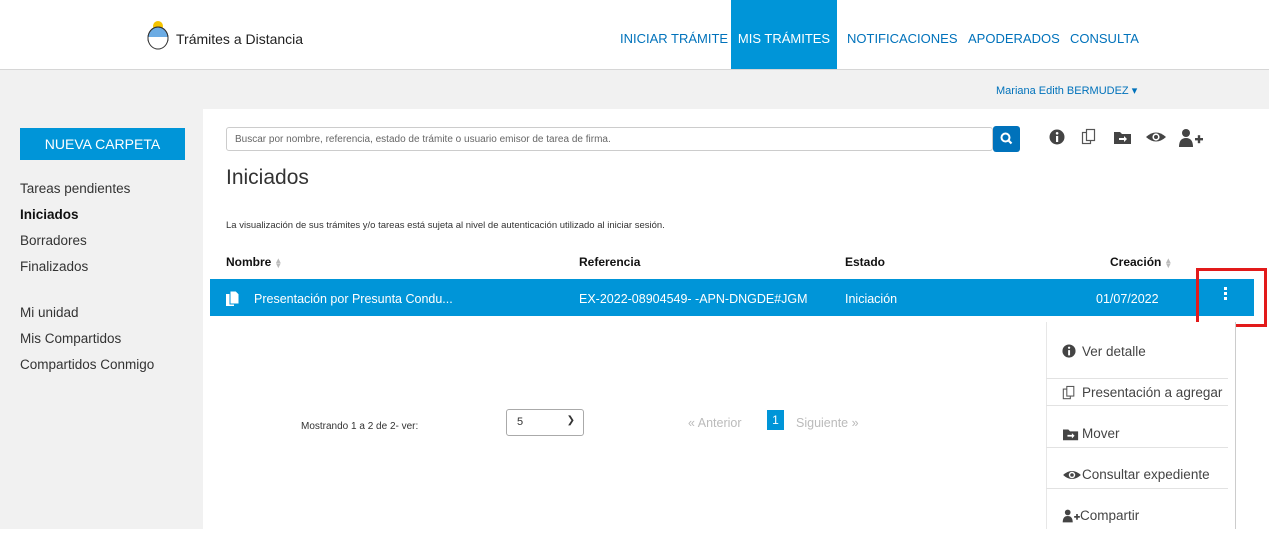 This screenshot has width=1269, height=535. I want to click on menu-item-label: Compartir, so click(1110, 515).